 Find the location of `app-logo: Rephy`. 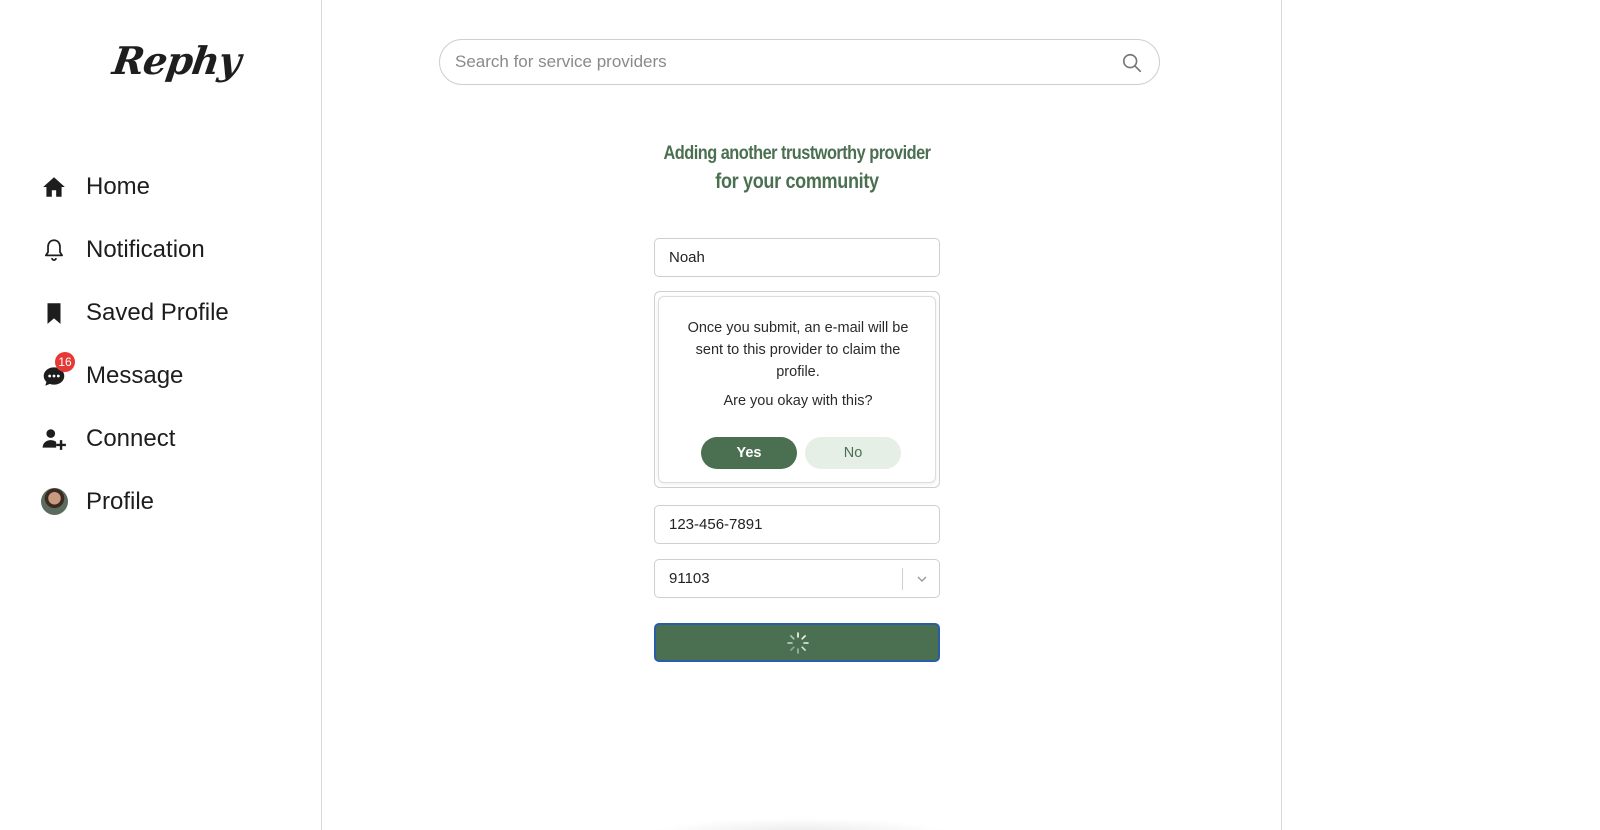

app-logo: Rephy is located at coordinates (176, 60).